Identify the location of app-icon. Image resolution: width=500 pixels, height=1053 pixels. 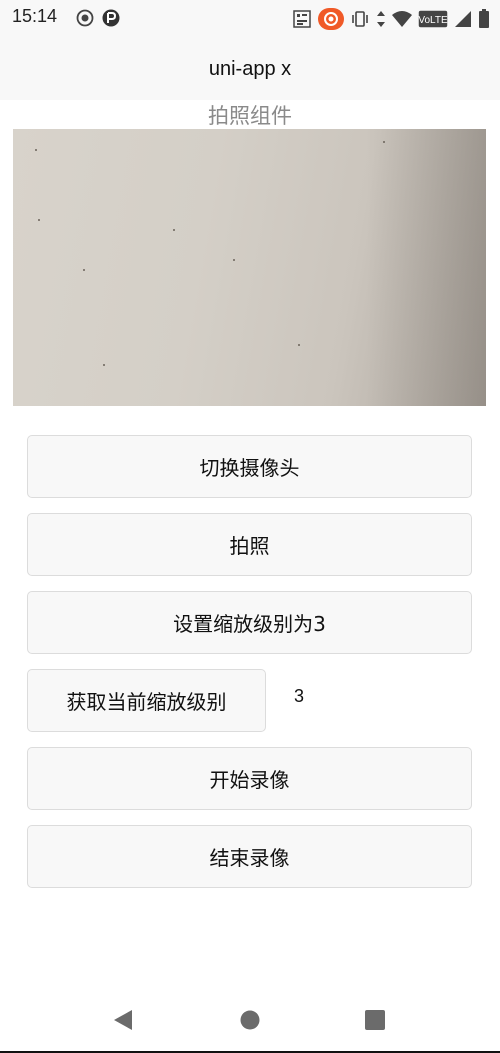
(111, 20).